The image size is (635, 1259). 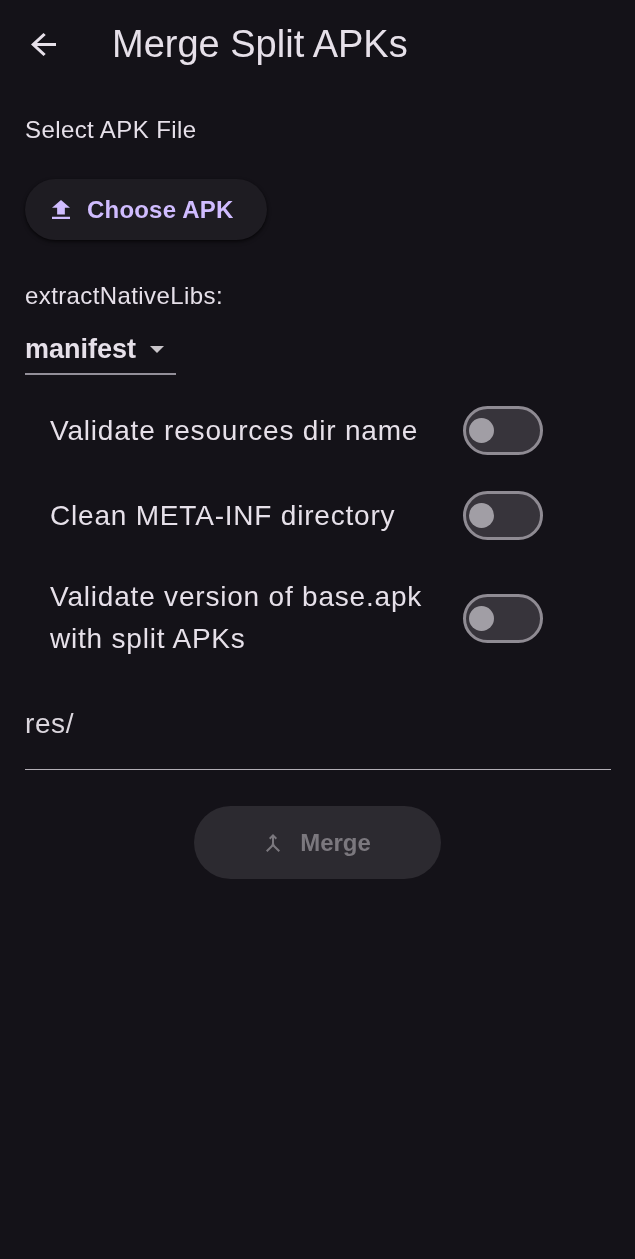 What do you see at coordinates (157, 349) in the screenshot?
I see `caret-icon` at bounding box center [157, 349].